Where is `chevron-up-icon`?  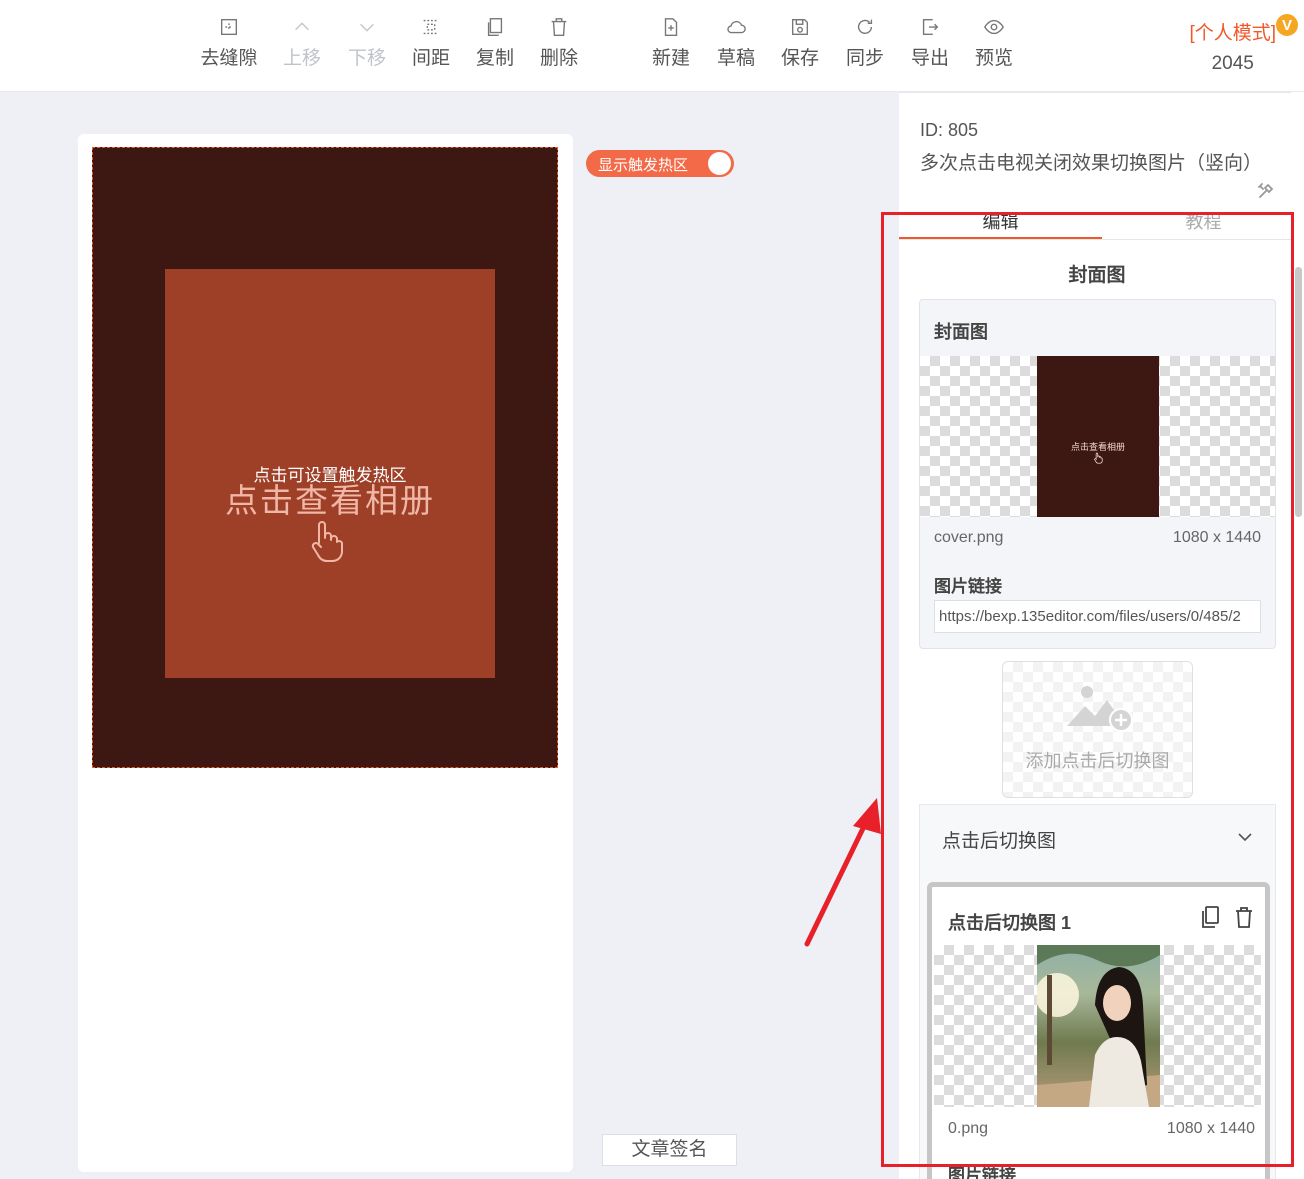
chevron-up-icon is located at coordinates (302, 26).